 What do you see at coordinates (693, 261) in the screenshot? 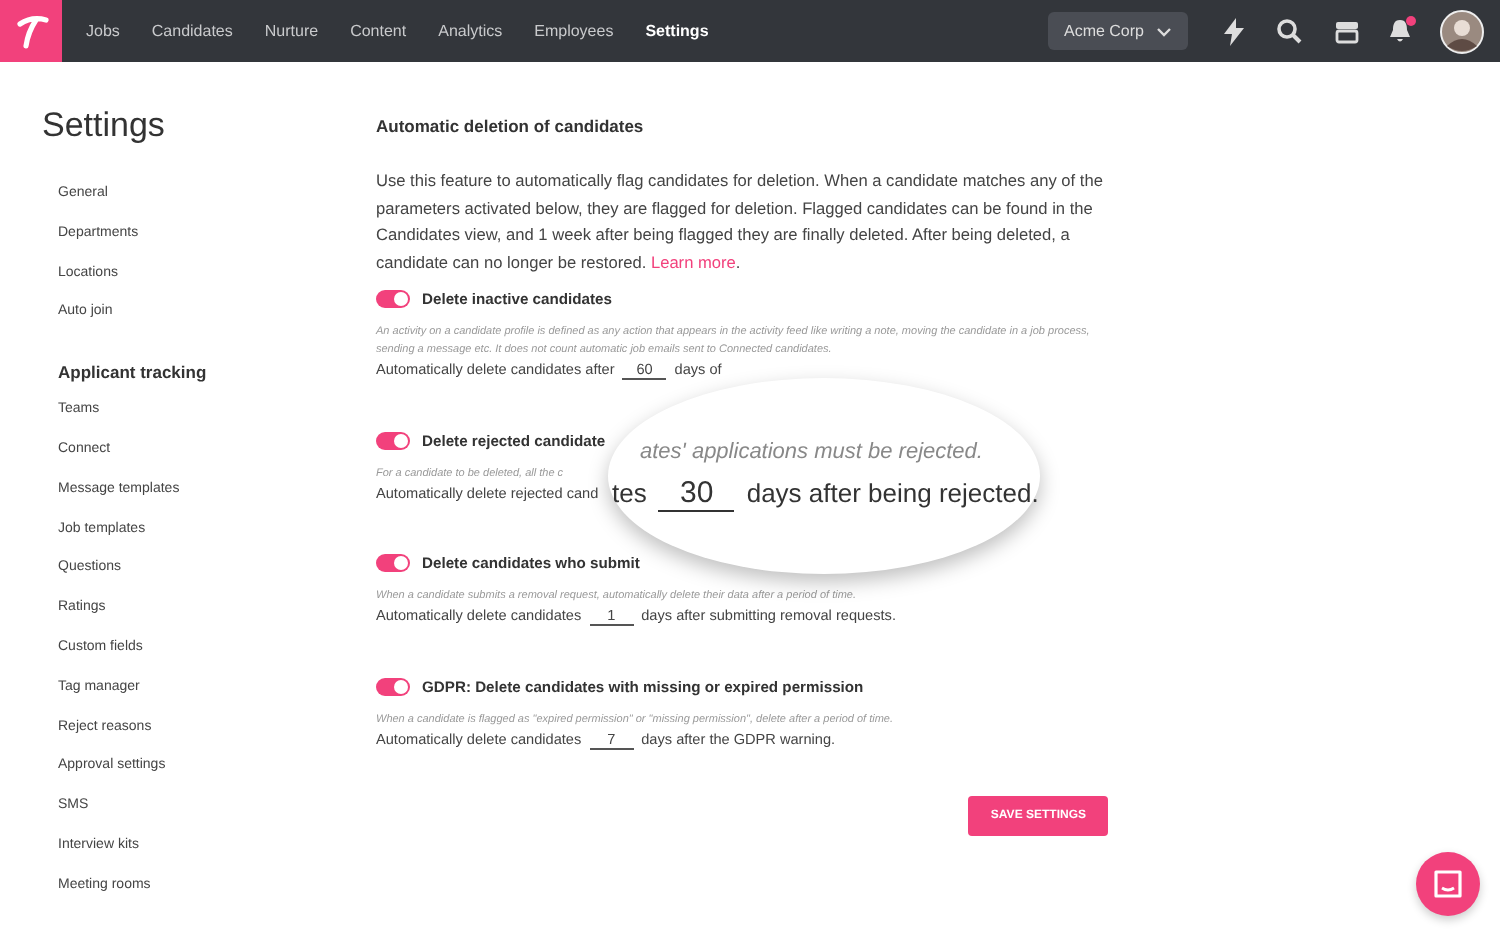
I see `learn-more-link: Learn more` at bounding box center [693, 261].